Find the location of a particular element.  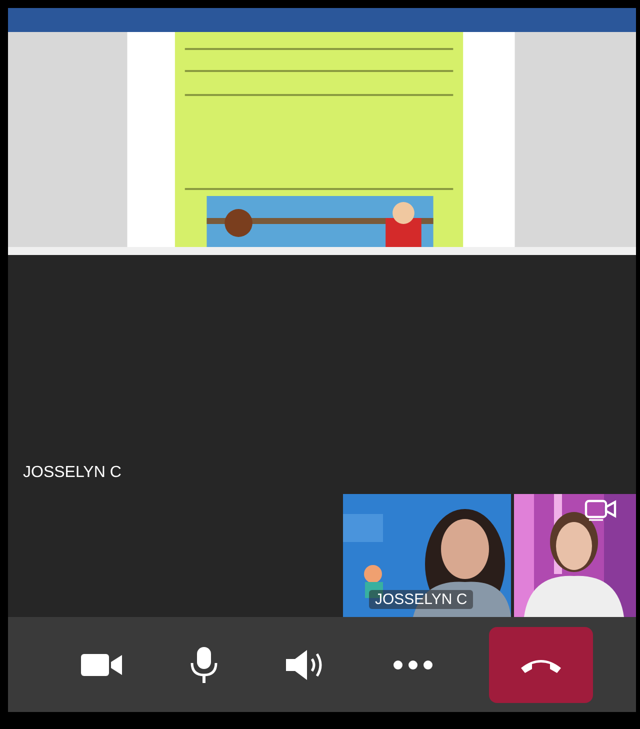

video-camera-icon is located at coordinates (102, 665).